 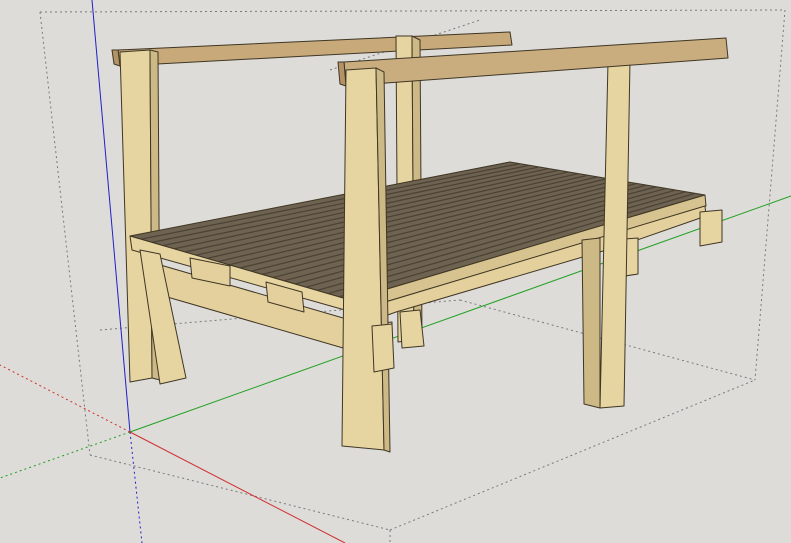 What do you see at coordinates (237, 487) in the screenshot?
I see `red-axis` at bounding box center [237, 487].